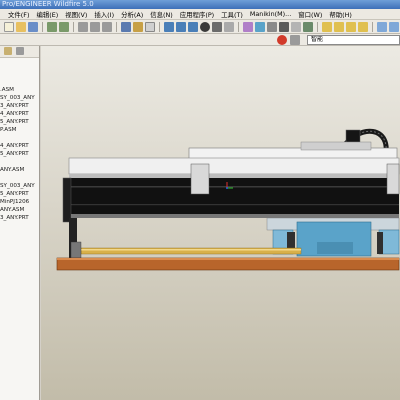  Describe the element at coordinates (234, 176) in the screenshot. I see `beam-edge` at that location.